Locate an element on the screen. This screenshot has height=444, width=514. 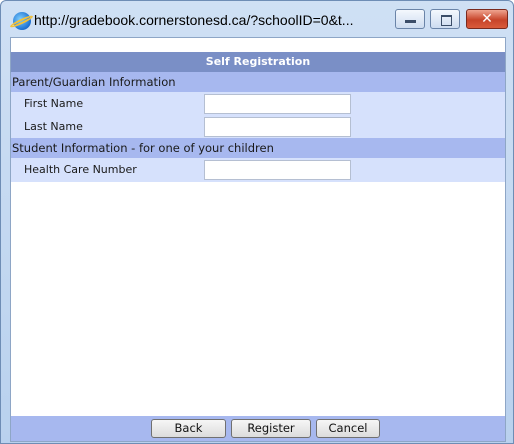
back-button: Back is located at coordinates (188, 428).